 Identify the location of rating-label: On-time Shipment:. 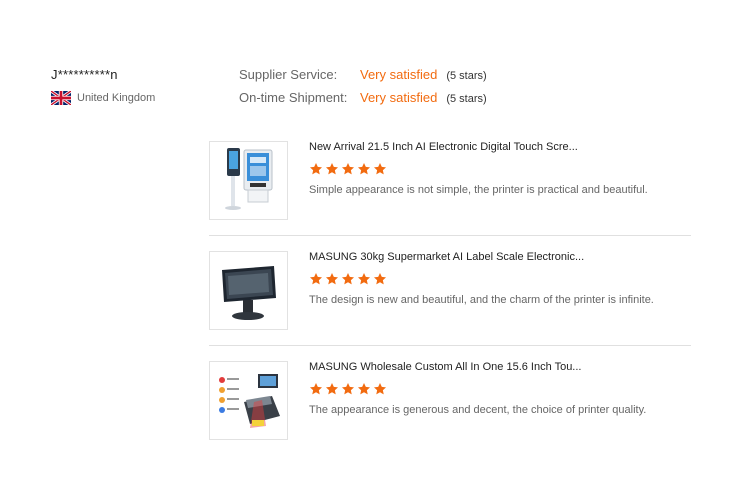
(293, 97).